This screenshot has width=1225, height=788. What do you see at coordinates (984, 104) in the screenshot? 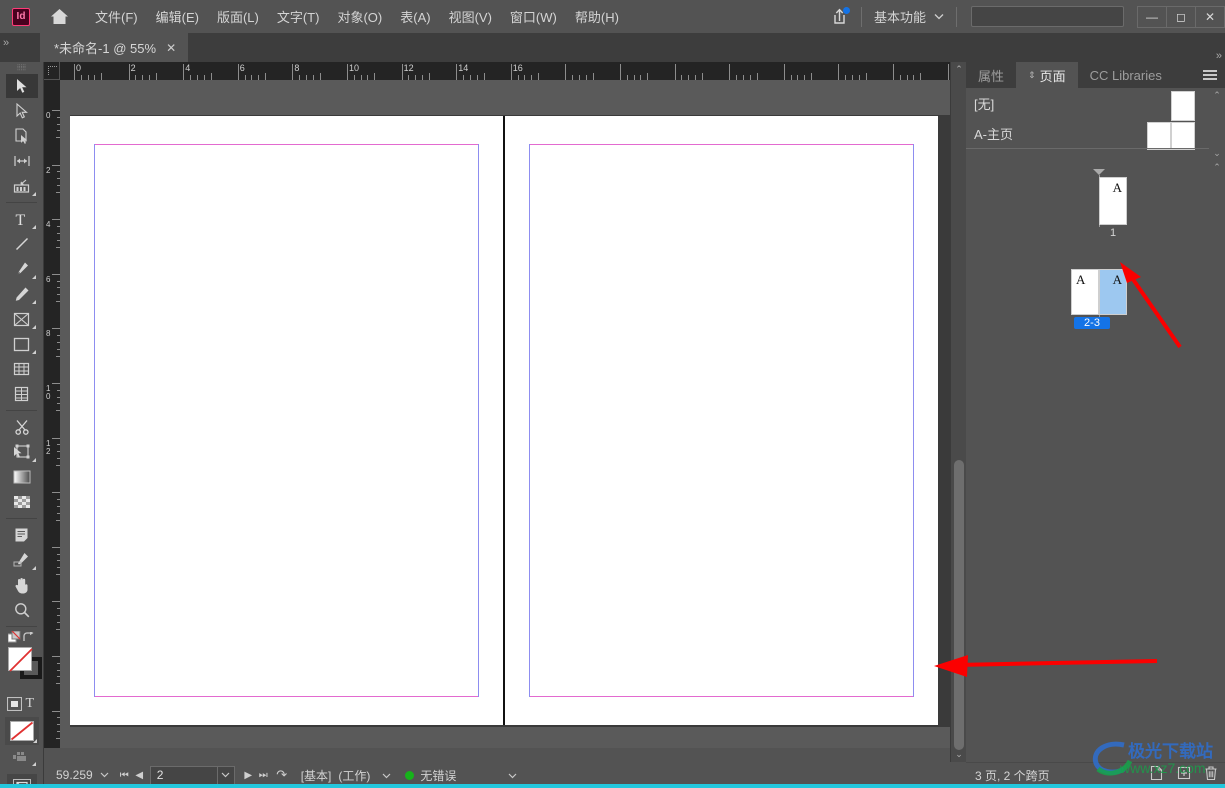
I see `master-none-label: [无]` at bounding box center [984, 104].